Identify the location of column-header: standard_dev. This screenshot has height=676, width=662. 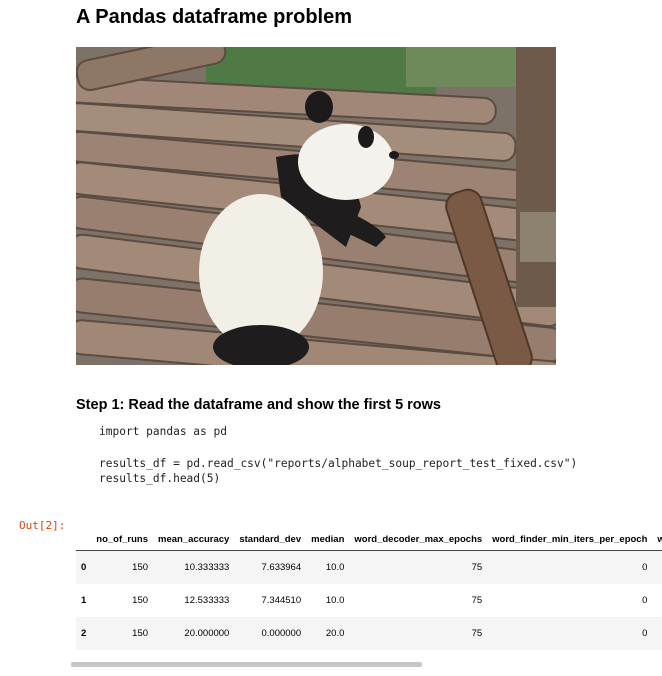
(270, 539).